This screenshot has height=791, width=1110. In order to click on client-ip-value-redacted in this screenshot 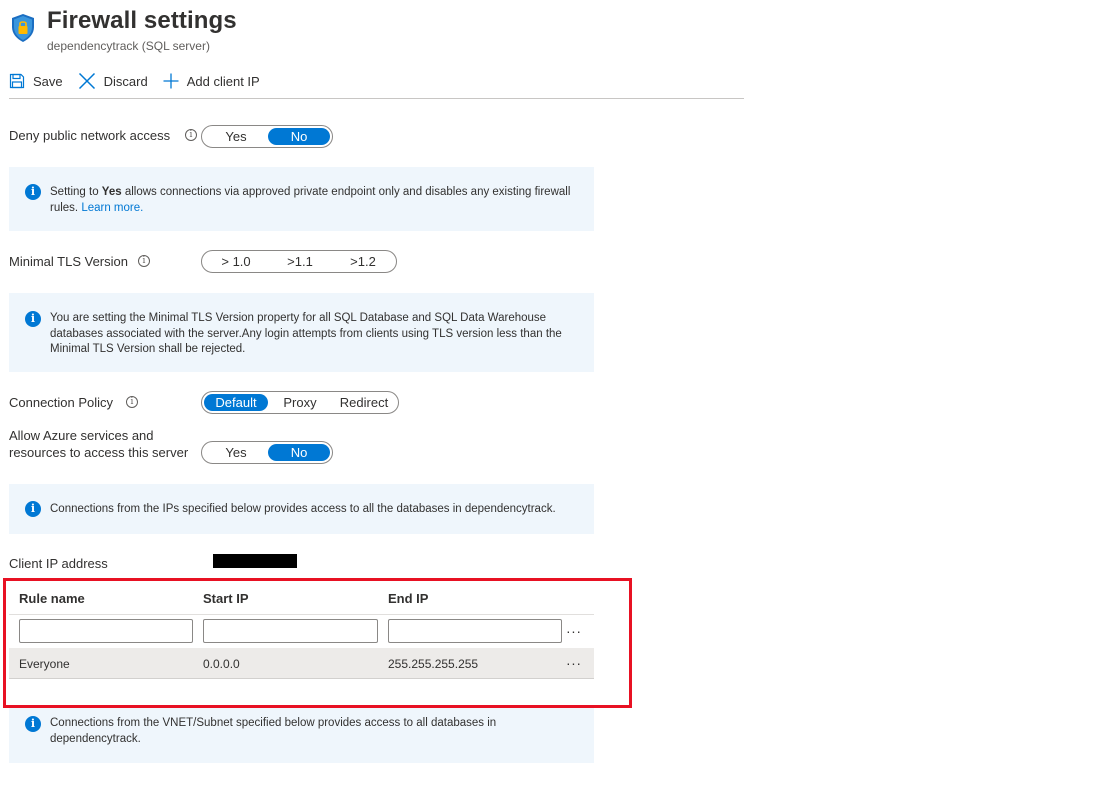, I will do `click(255, 561)`.